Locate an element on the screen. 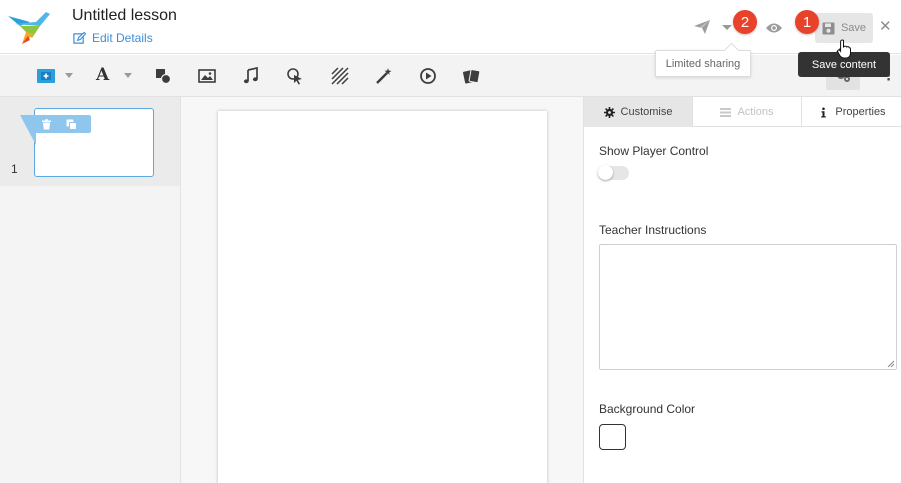  step-badge-two: 2 is located at coordinates (745, 22).